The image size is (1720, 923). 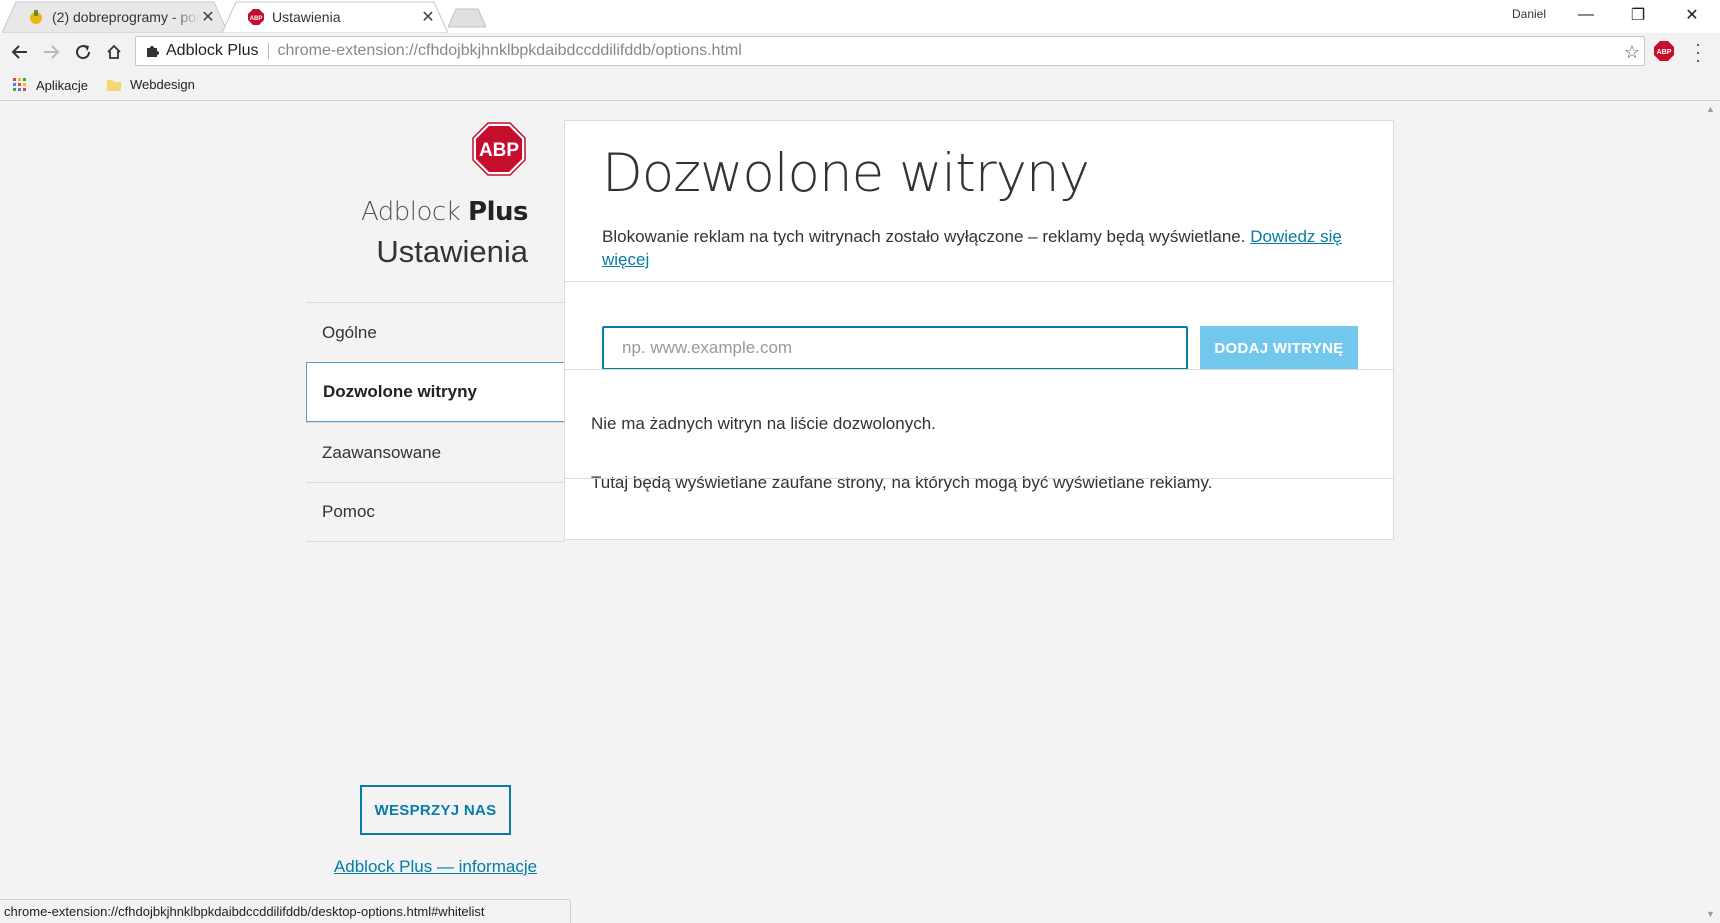 I want to click on abp-extension-icon: ABP, so click(x=1664, y=51).